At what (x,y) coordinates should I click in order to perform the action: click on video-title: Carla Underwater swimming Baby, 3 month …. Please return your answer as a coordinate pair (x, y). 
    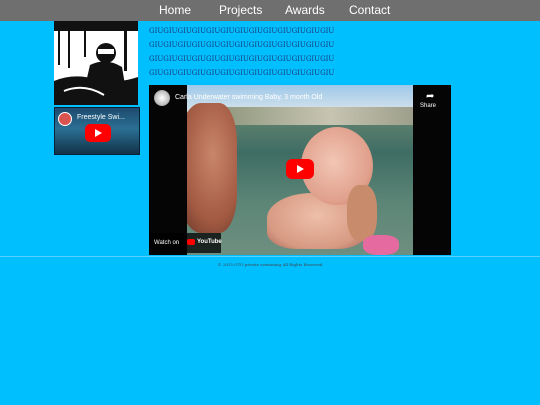
    Looking at the image, I should click on (248, 97).